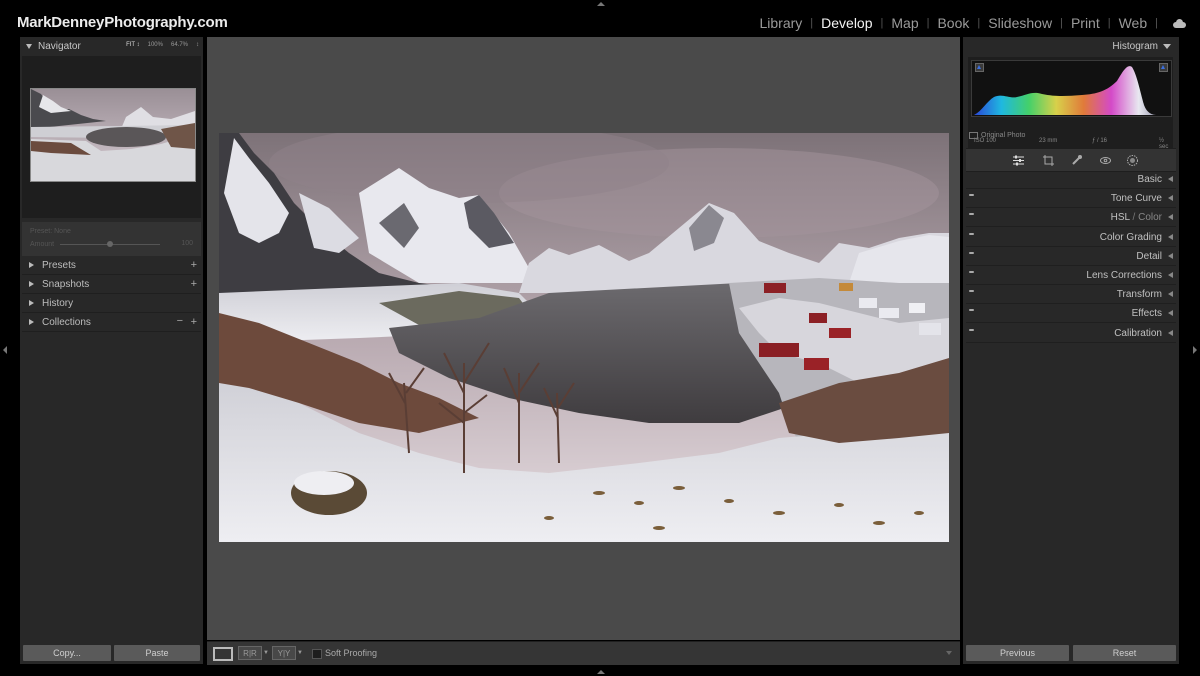 The image size is (1200, 676). What do you see at coordinates (111, 239) in the screenshot?
I see `preset-amount-panel: Preset: None Amount 100` at bounding box center [111, 239].